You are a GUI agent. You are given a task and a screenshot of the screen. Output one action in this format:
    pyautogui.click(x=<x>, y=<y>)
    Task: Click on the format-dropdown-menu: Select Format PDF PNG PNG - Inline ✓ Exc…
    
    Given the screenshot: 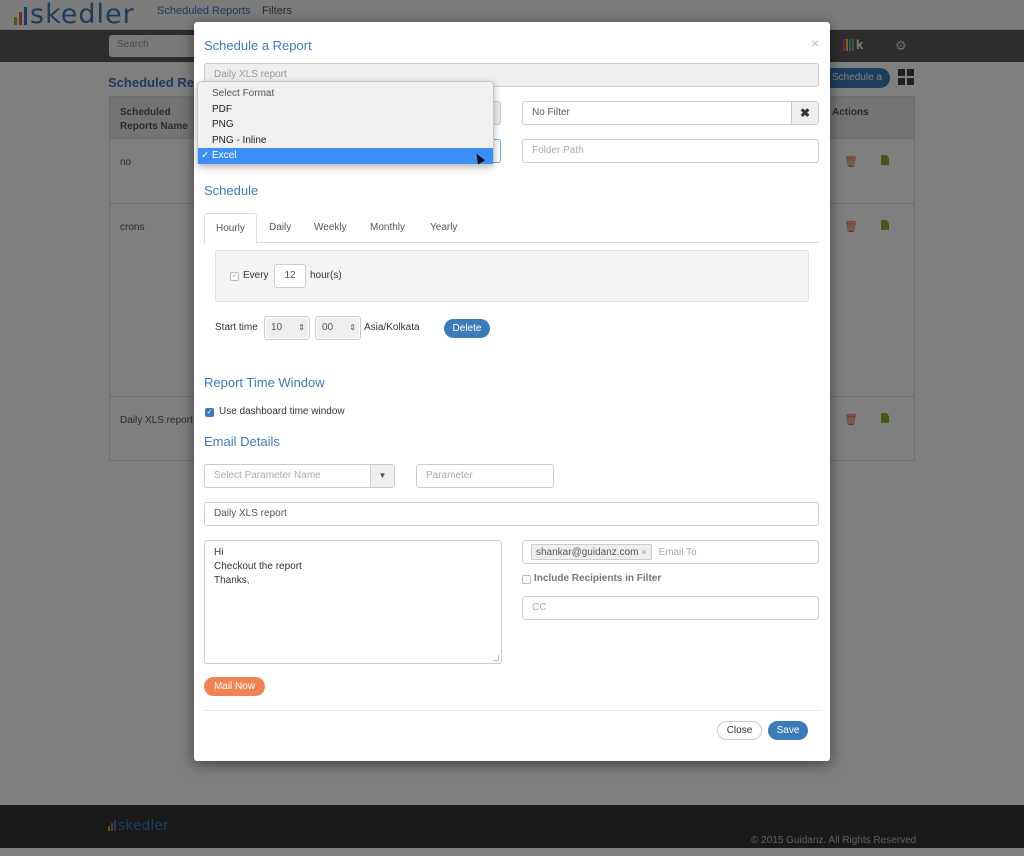 What is the action you would take?
    pyautogui.click(x=345, y=122)
    